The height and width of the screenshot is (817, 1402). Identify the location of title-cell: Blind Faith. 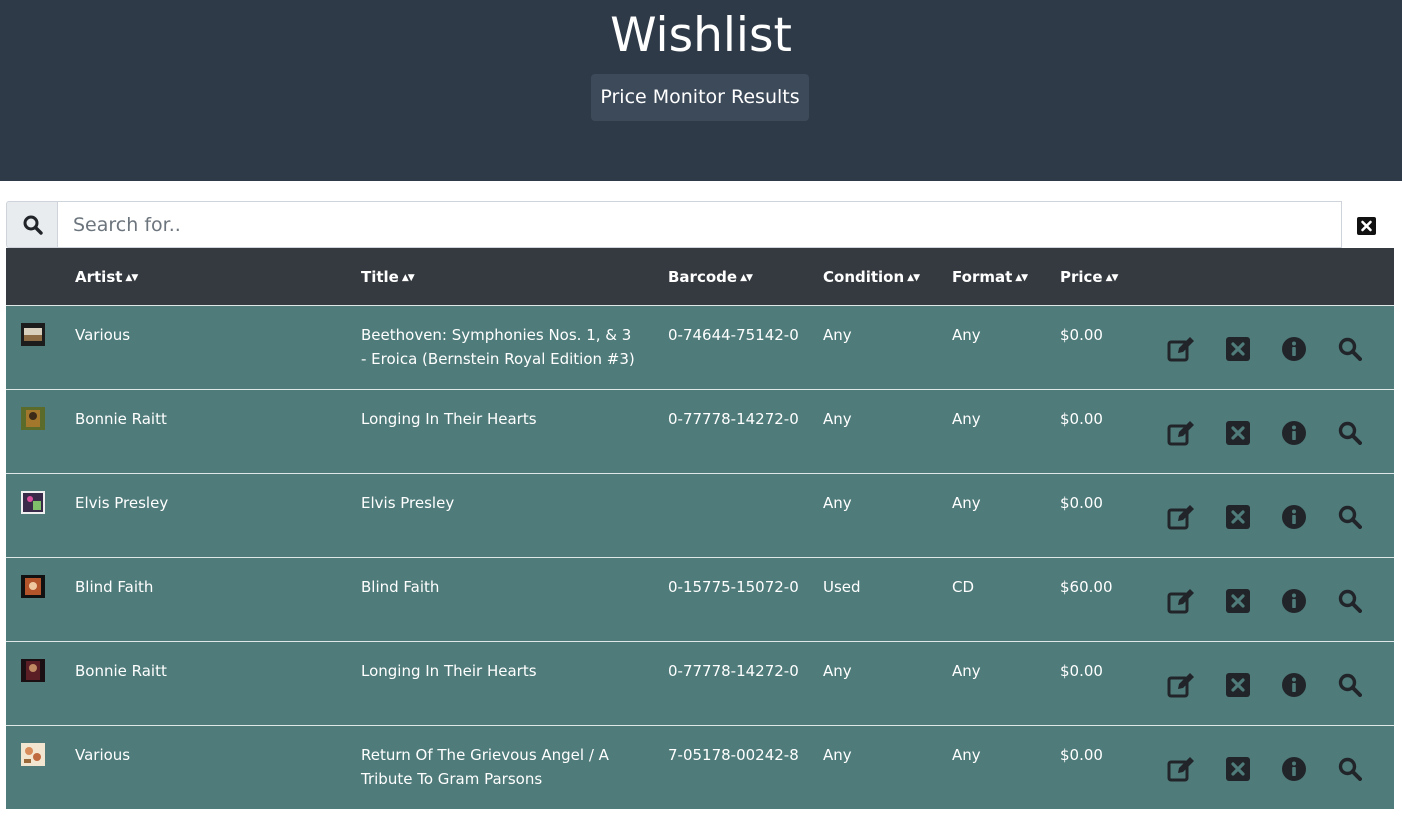
(400, 587).